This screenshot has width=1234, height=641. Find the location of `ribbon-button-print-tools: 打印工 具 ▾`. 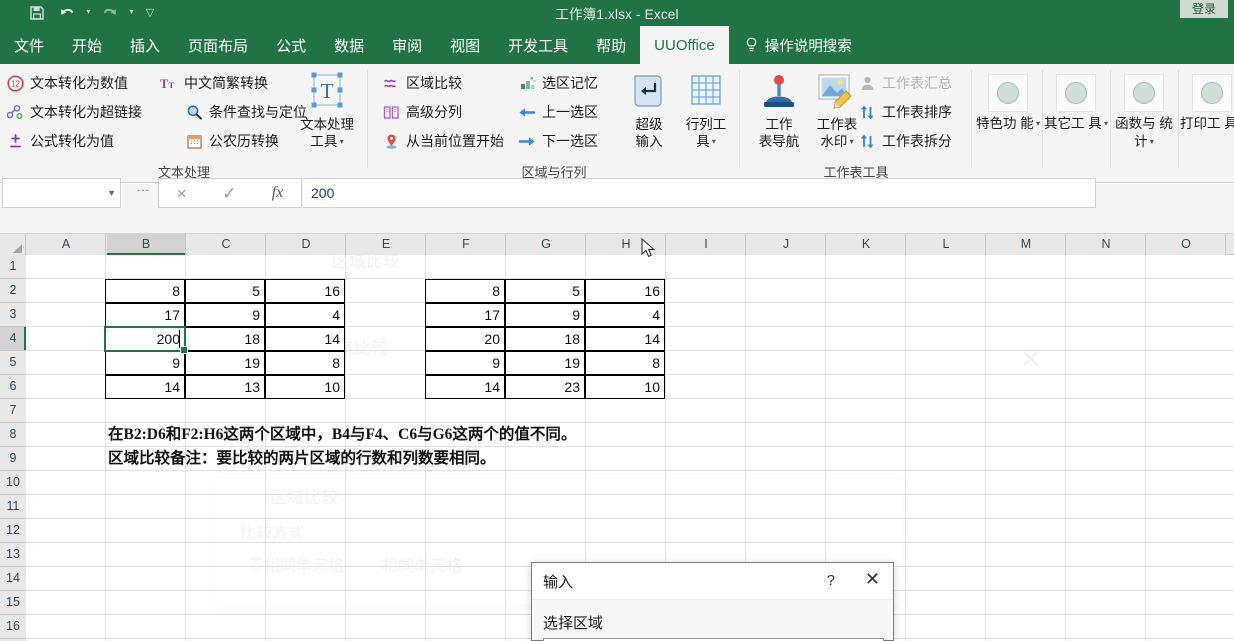

ribbon-button-print-tools: 打印工 具 ▾ is located at coordinates (1207, 103).